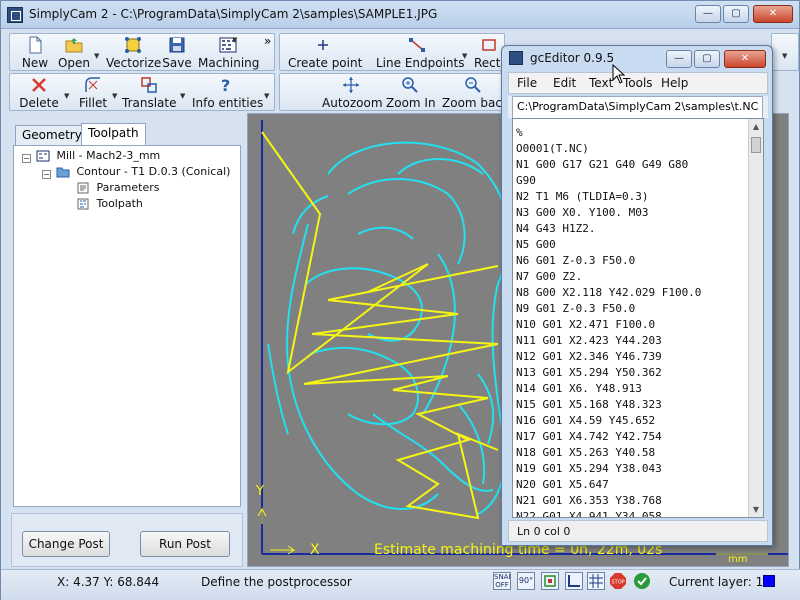 This screenshot has height=600, width=800. What do you see at coordinates (63, 172) in the screenshot?
I see `folder-icon` at bounding box center [63, 172].